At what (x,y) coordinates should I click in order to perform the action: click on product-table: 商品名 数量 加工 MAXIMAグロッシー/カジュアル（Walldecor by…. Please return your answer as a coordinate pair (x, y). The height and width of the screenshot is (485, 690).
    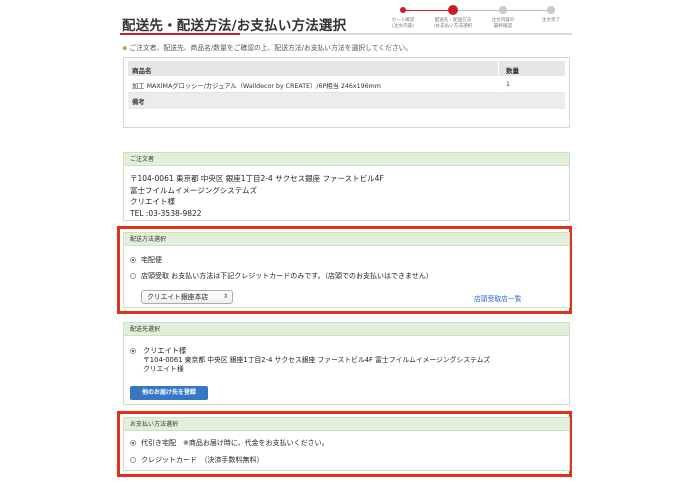
    Looking at the image, I should click on (346, 92).